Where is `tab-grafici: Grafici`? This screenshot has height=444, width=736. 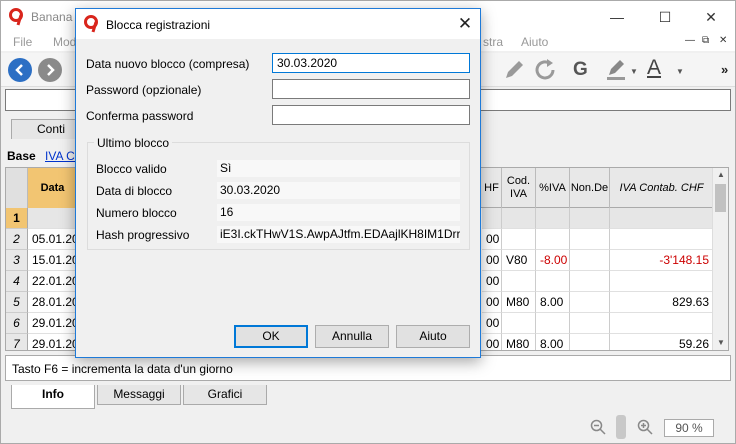
tab-grafici: Grafici is located at coordinates (225, 395).